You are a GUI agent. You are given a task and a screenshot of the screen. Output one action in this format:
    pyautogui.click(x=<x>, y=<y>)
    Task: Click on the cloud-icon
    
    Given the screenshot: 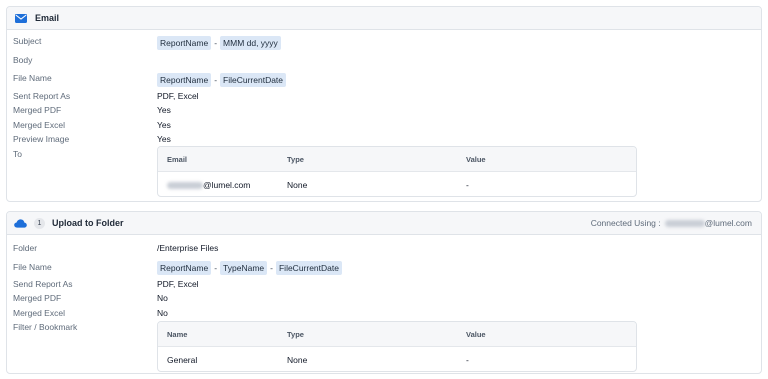 What is the action you would take?
    pyautogui.click(x=20, y=223)
    